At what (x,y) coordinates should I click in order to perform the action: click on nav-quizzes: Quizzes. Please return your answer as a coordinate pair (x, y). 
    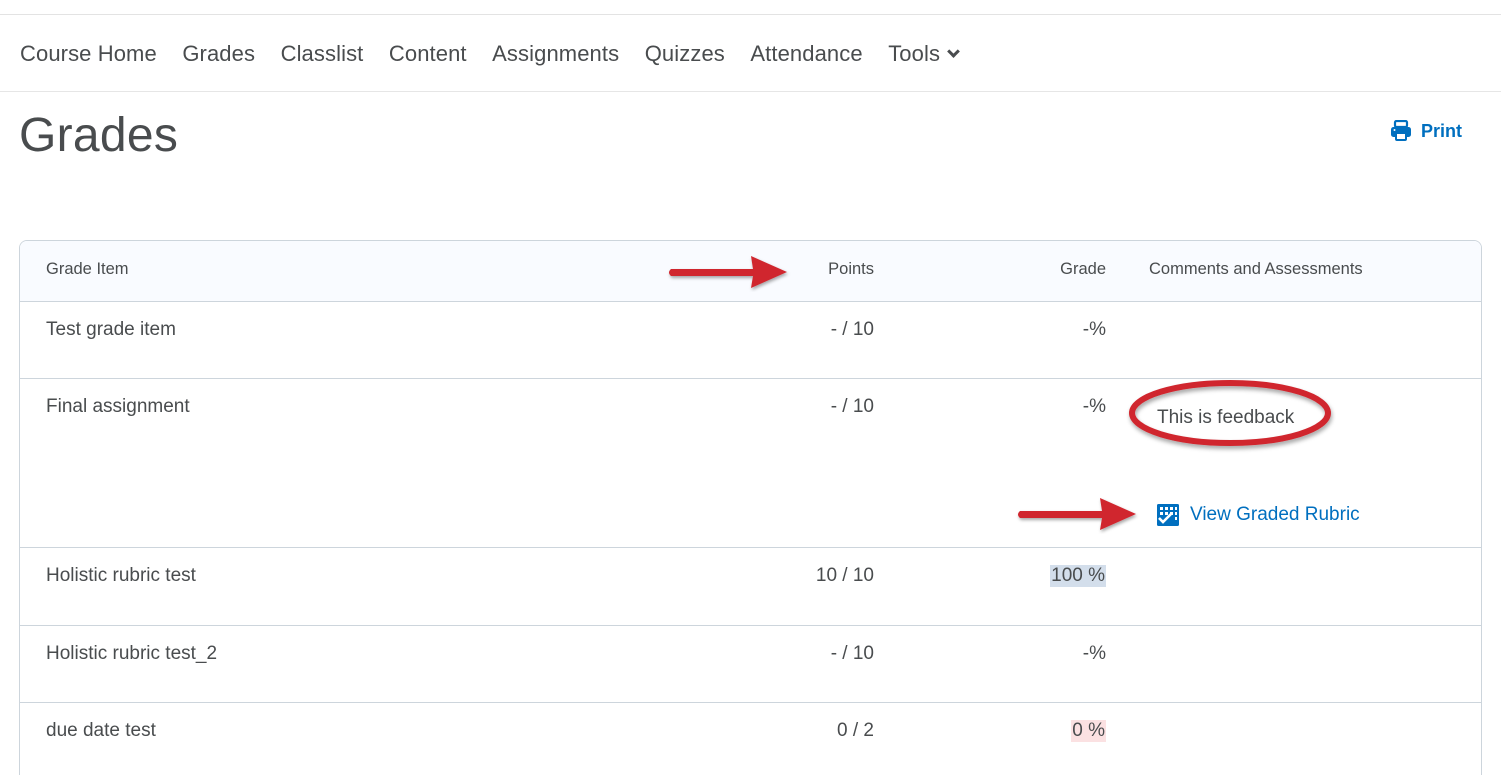
    Looking at the image, I should click on (685, 54).